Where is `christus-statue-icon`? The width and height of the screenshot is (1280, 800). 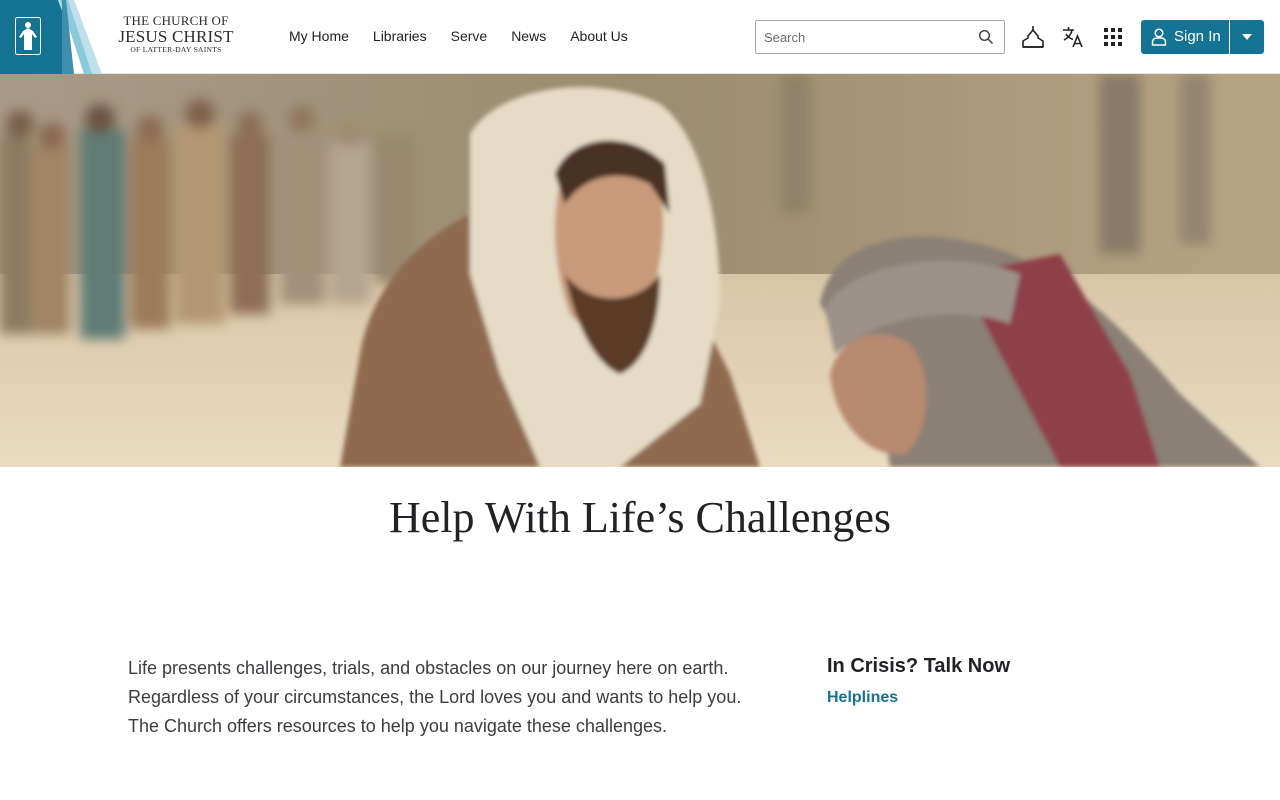
christus-statue-icon is located at coordinates (28, 36).